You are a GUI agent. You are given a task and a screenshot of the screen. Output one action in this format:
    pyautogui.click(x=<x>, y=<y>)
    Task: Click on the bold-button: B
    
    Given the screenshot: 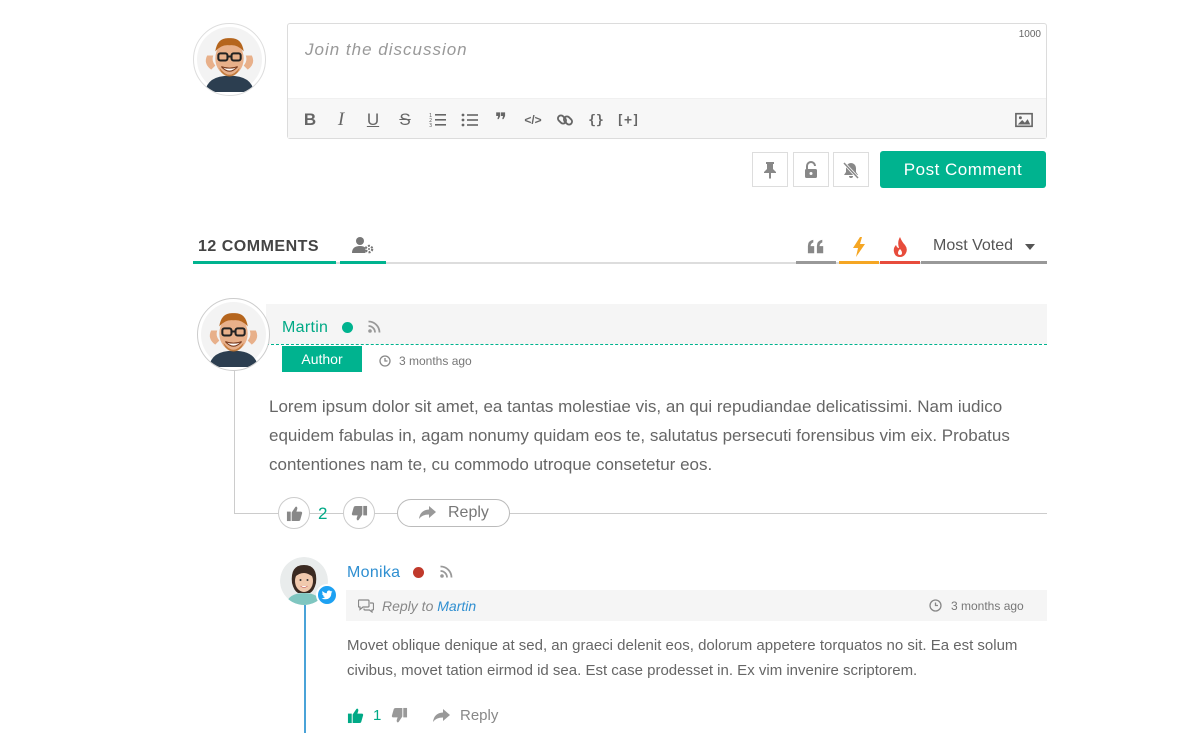 What is the action you would take?
    pyautogui.click(x=310, y=120)
    